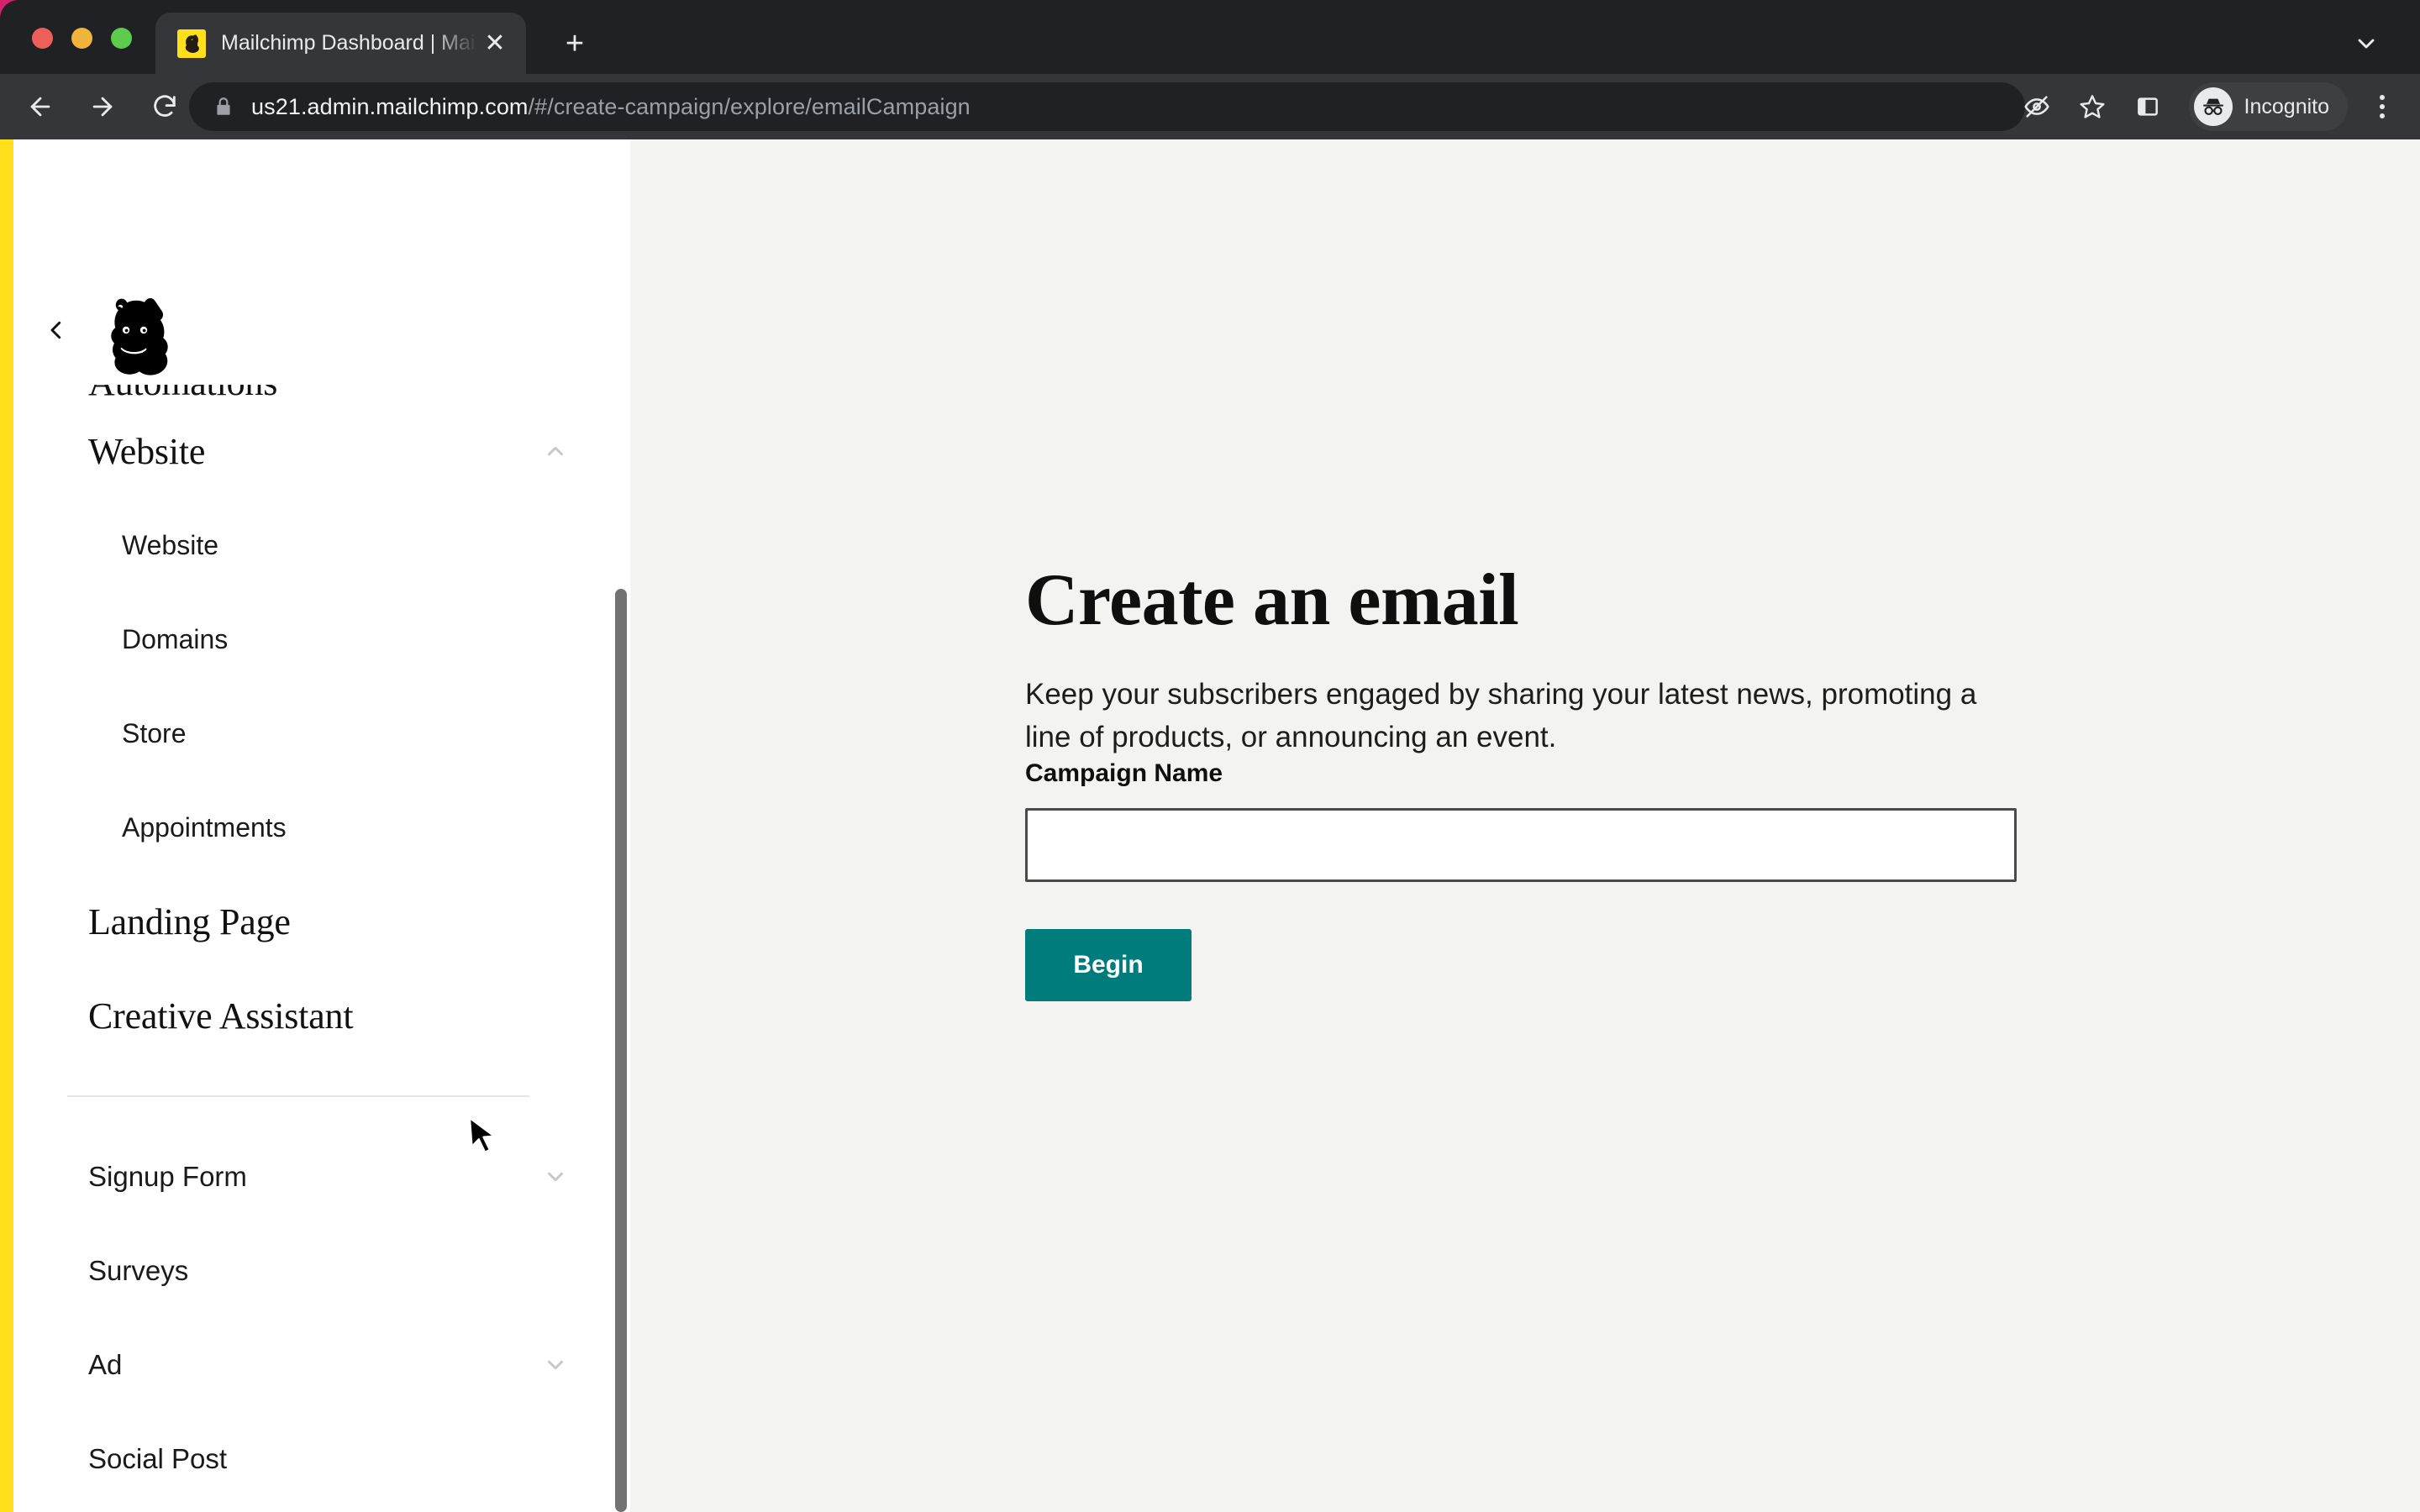 The width and height of the screenshot is (2420, 1512). I want to click on sidebar-item-label: Appointments, so click(204, 827).